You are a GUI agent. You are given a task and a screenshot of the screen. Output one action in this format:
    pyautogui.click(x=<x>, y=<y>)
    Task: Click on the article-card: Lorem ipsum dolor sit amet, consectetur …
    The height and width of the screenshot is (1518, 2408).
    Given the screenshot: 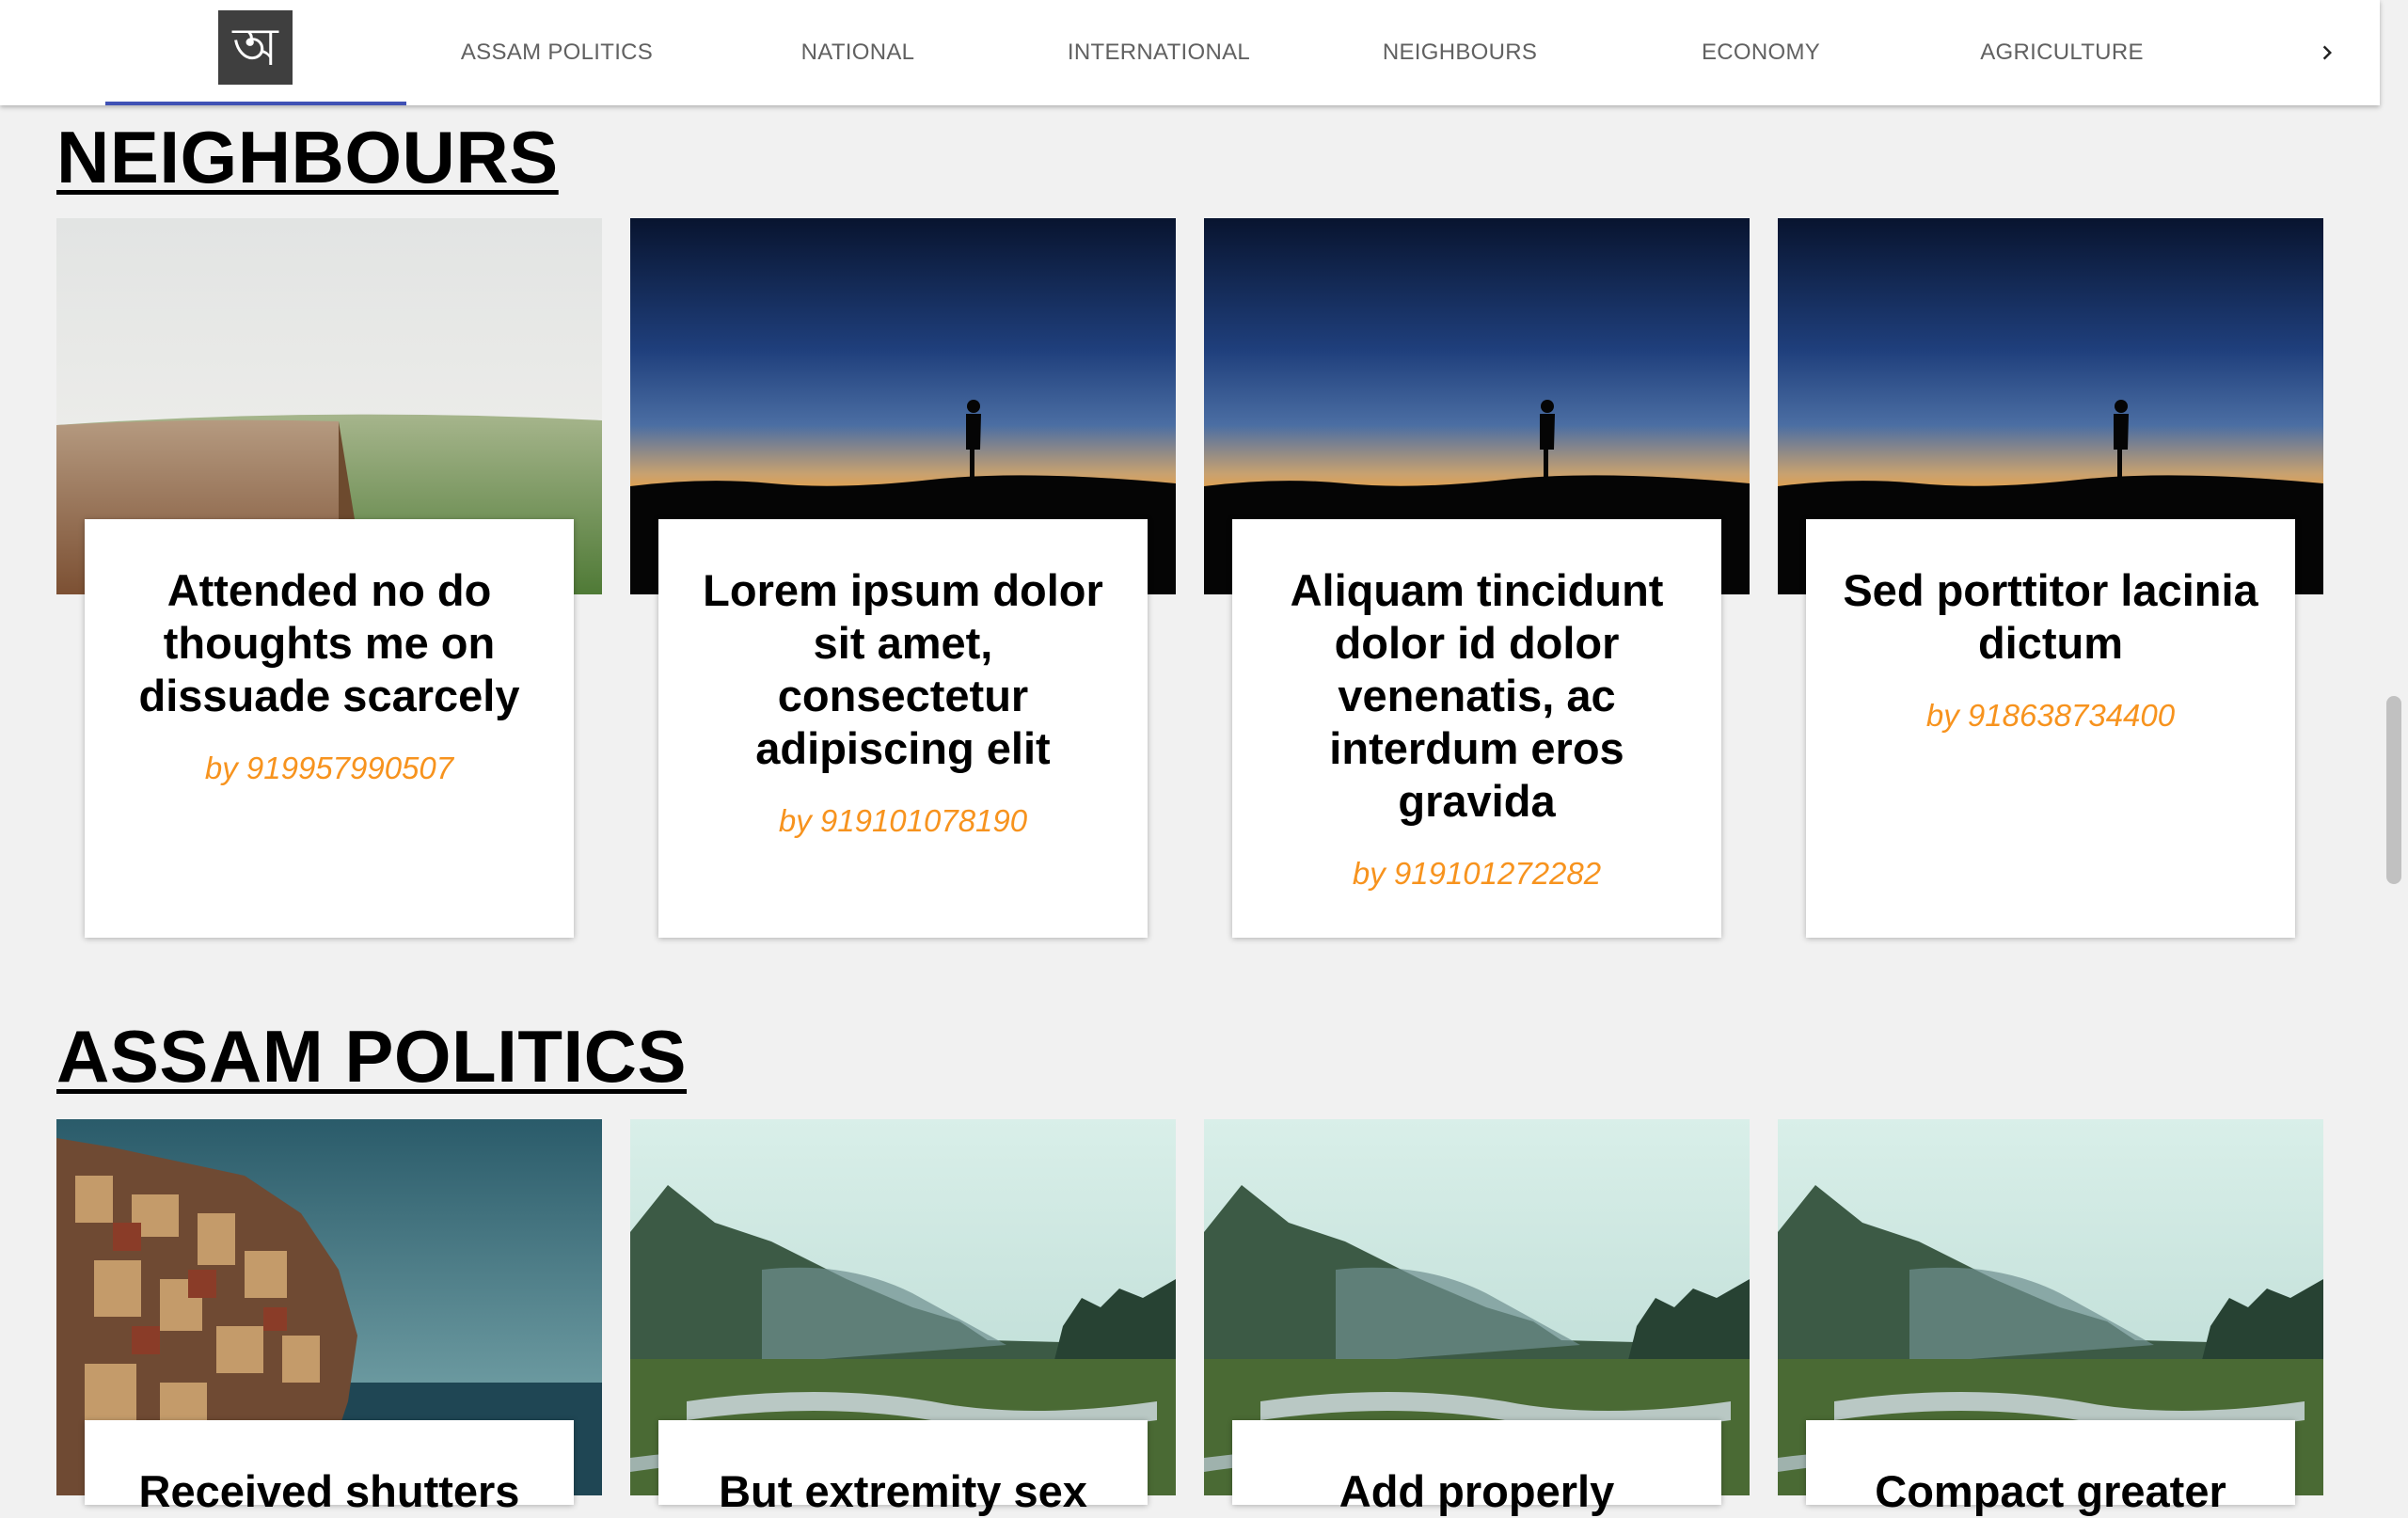 What is the action you would take?
    pyautogui.click(x=903, y=729)
    